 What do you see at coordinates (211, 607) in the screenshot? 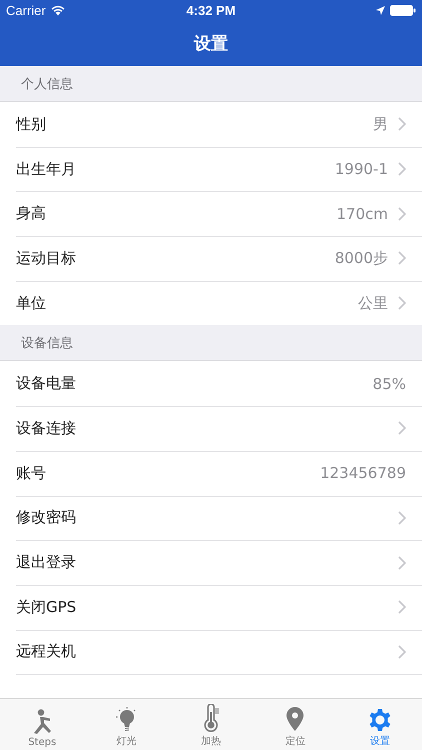
I see `settings-row: 关闭GPS` at bounding box center [211, 607].